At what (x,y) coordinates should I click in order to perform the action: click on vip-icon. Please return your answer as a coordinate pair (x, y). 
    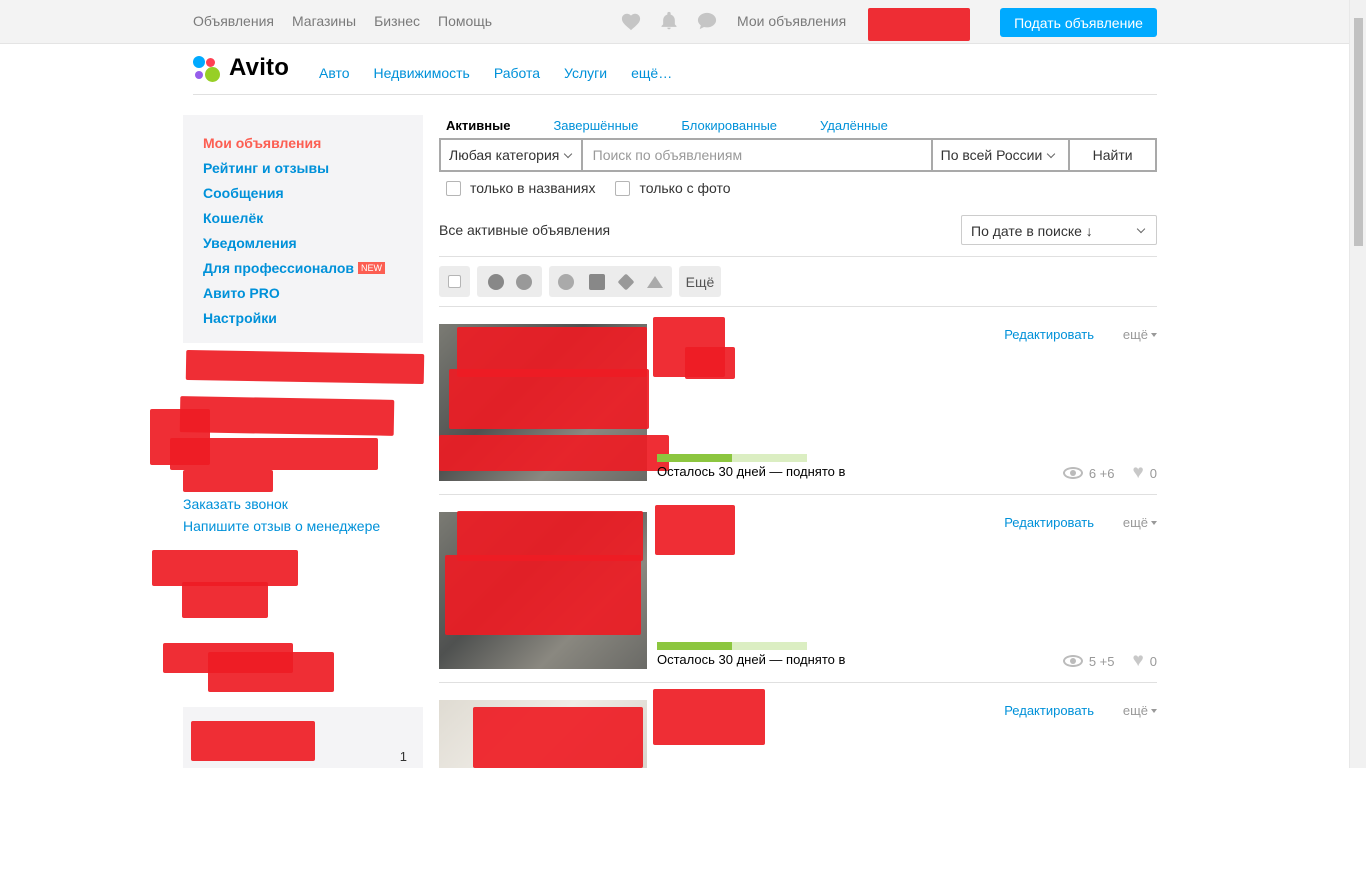
    Looking at the image, I should click on (597, 281).